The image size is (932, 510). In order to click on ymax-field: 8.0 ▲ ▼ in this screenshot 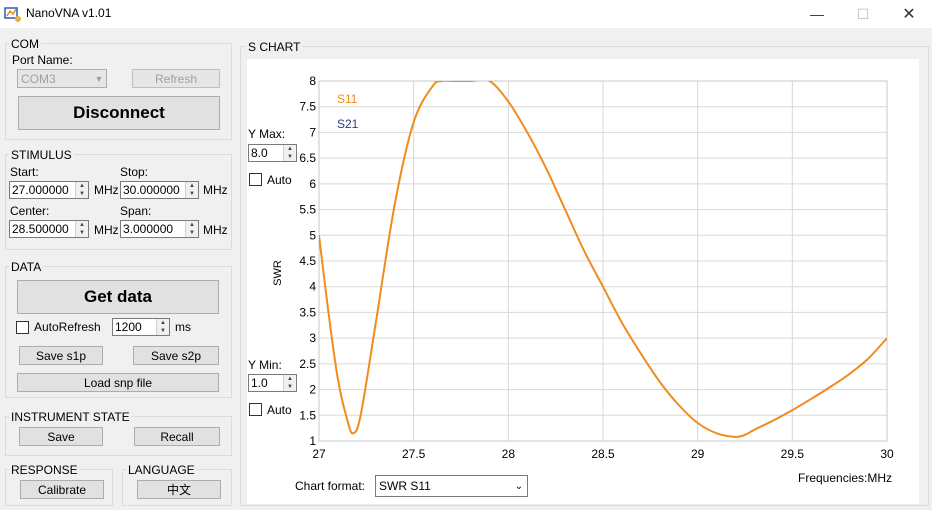, I will do `click(272, 153)`.